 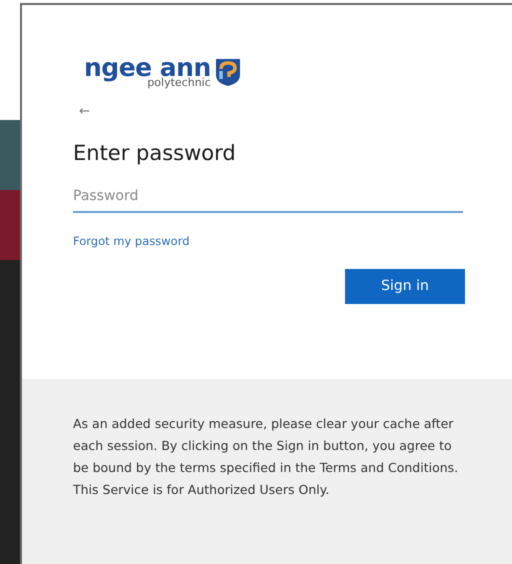 I want to click on back-arrow: ←, so click(x=84, y=112).